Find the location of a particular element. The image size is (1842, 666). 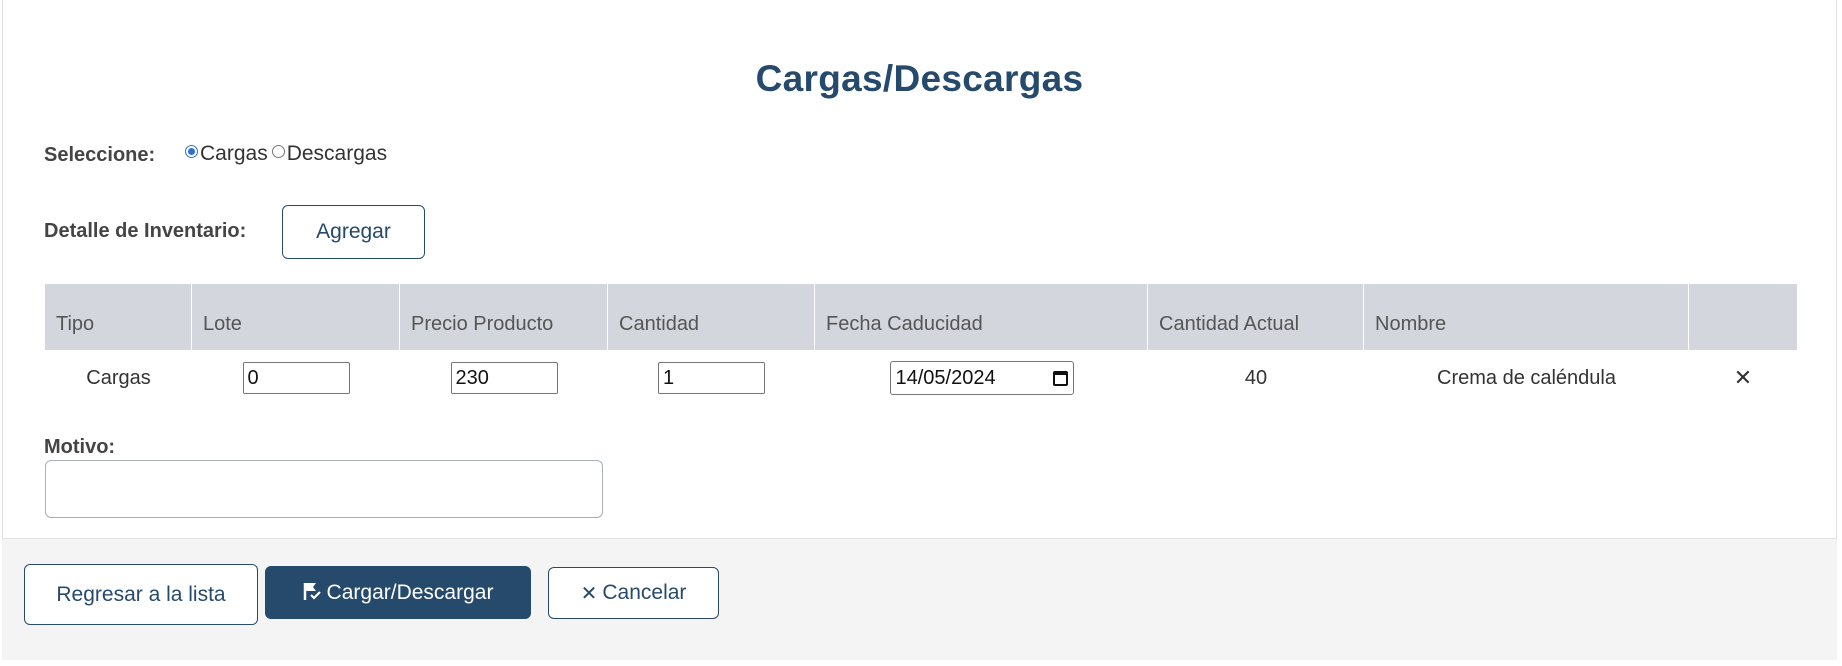

cell-precio: 230 is located at coordinates (504, 378).